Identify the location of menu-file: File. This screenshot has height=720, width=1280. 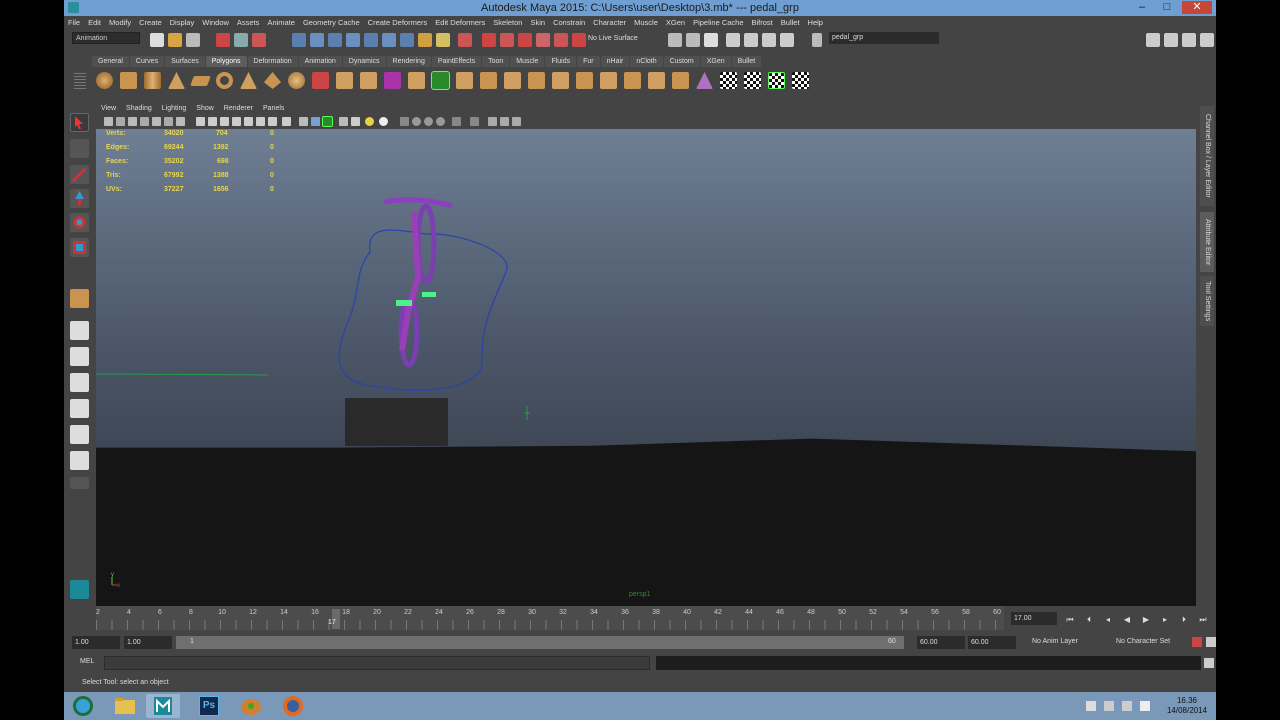
(74, 22).